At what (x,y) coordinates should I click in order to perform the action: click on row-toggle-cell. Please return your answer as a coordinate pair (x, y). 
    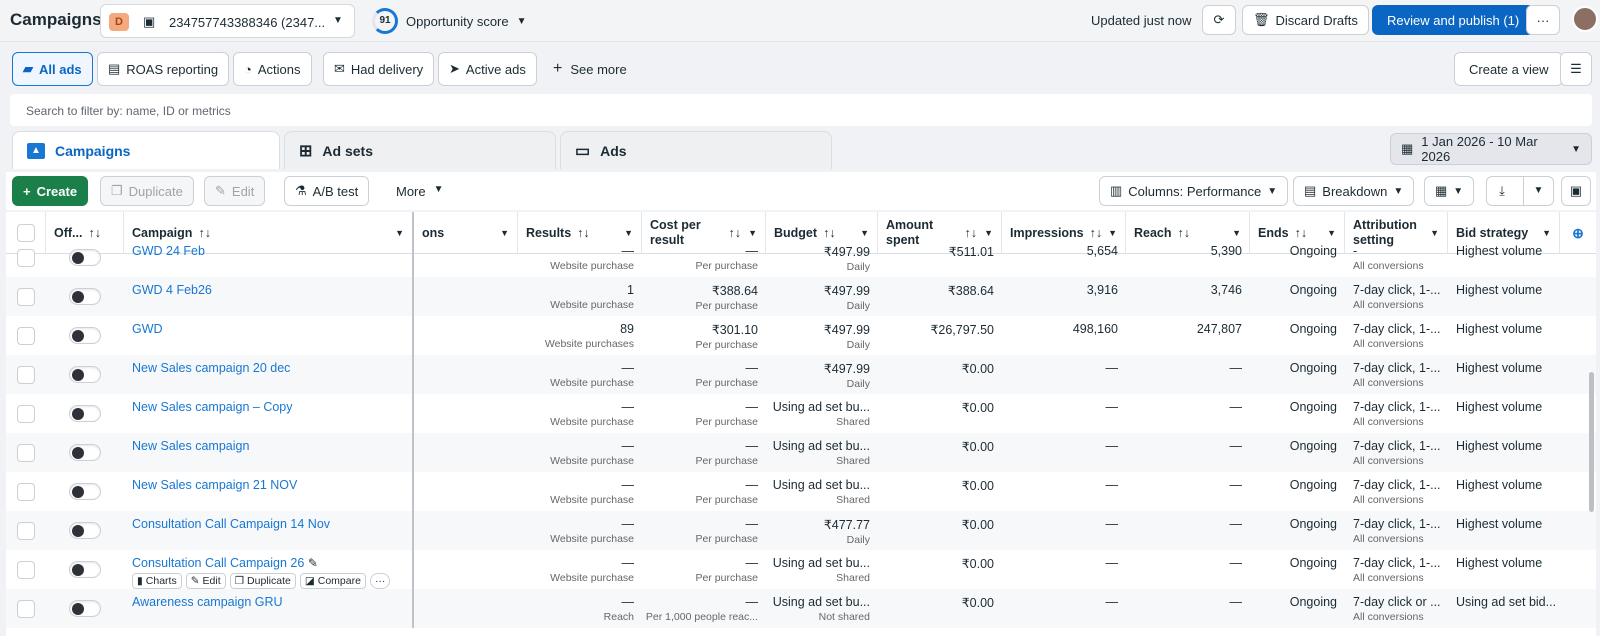
    Looking at the image, I should click on (85, 413).